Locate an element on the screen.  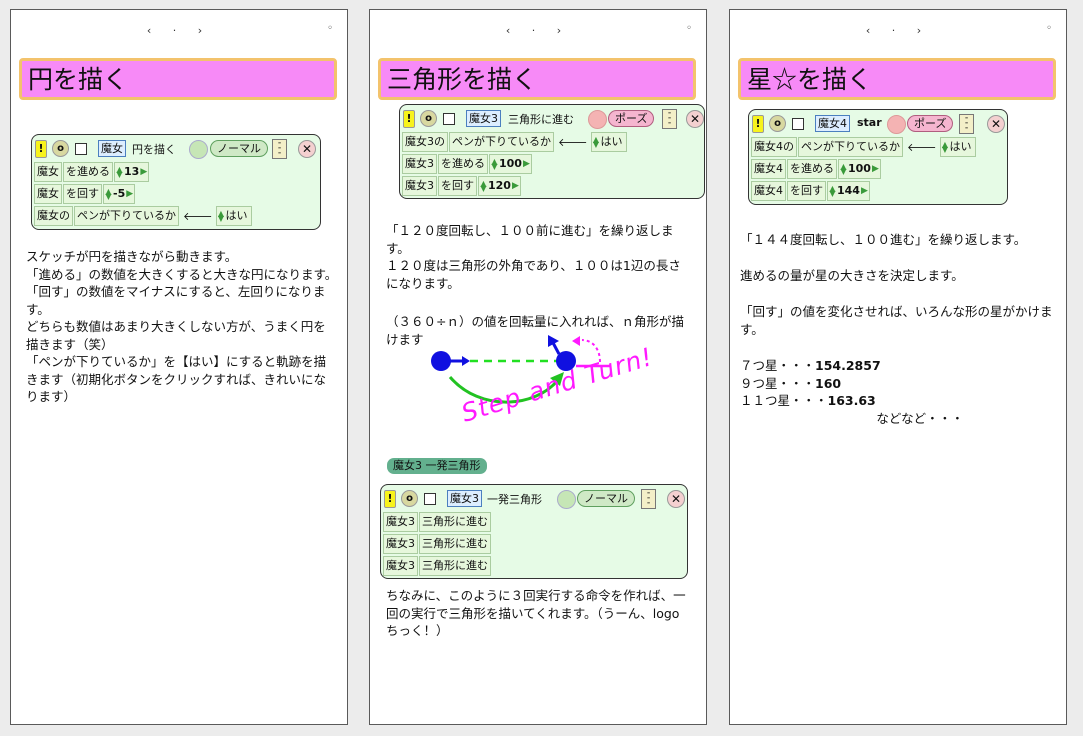
value-stepper: ▲ ▼ 144 ▶ is located at coordinates (848, 191).